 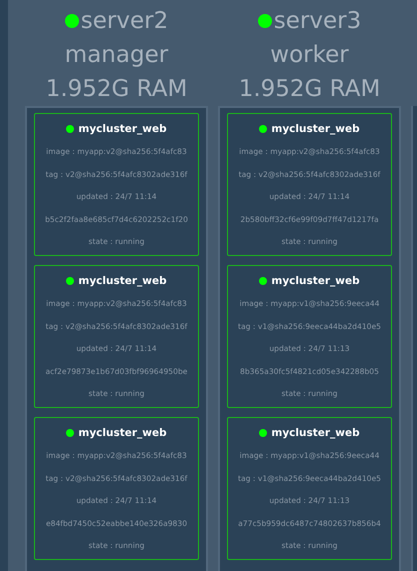 I want to click on node-role: worker, so click(x=309, y=55).